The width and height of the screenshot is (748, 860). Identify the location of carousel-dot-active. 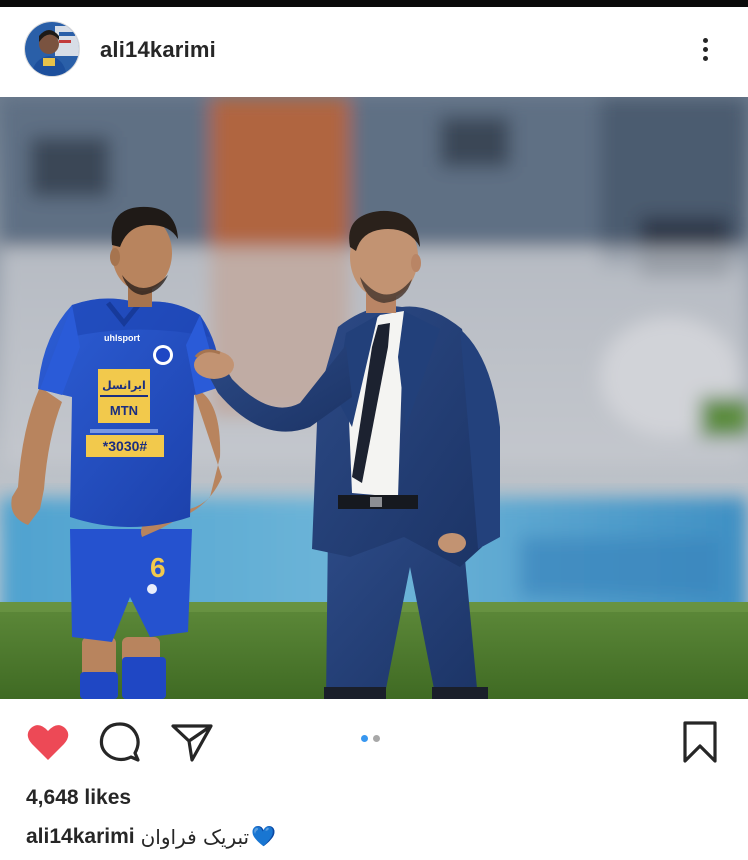
(364, 738).